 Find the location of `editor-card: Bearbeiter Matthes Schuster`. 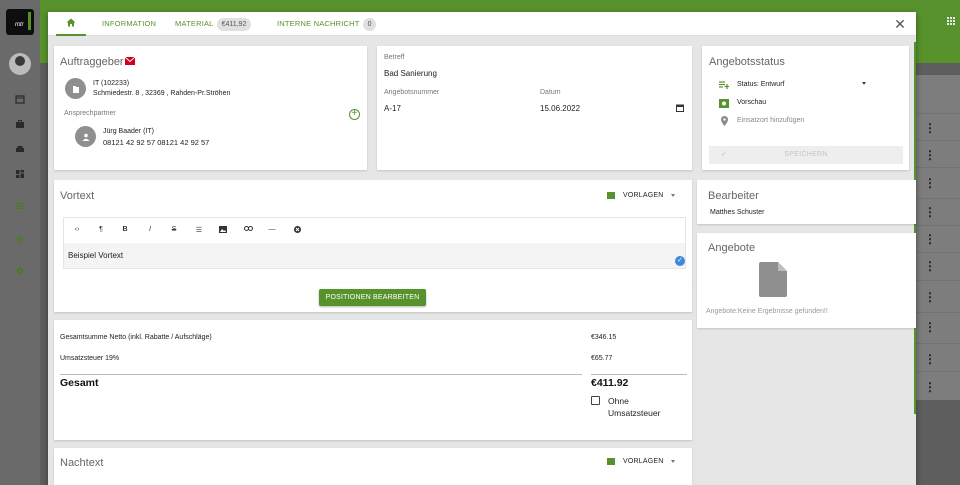

editor-card: Bearbeiter Matthes Schuster is located at coordinates (806, 202).